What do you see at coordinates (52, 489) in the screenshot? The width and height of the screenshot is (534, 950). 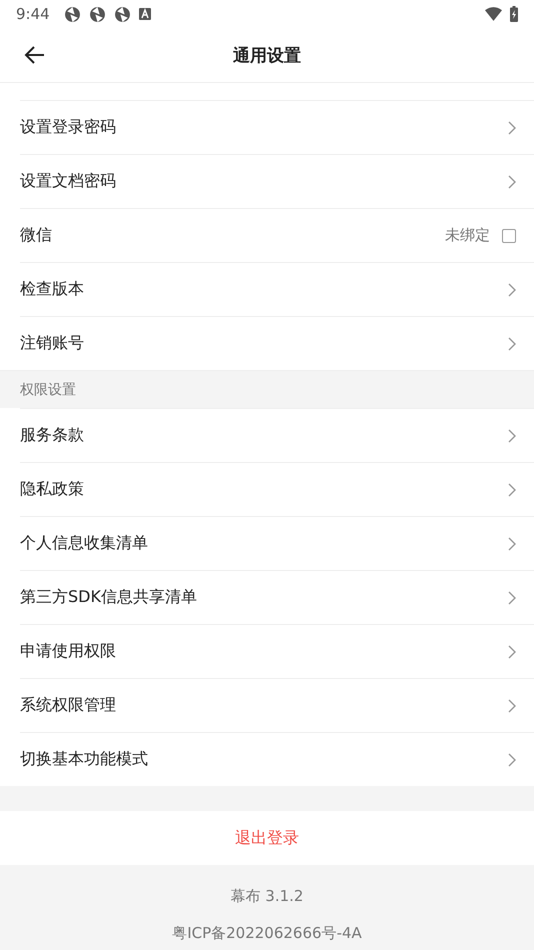 I see `setting-item: 隐私政策` at bounding box center [52, 489].